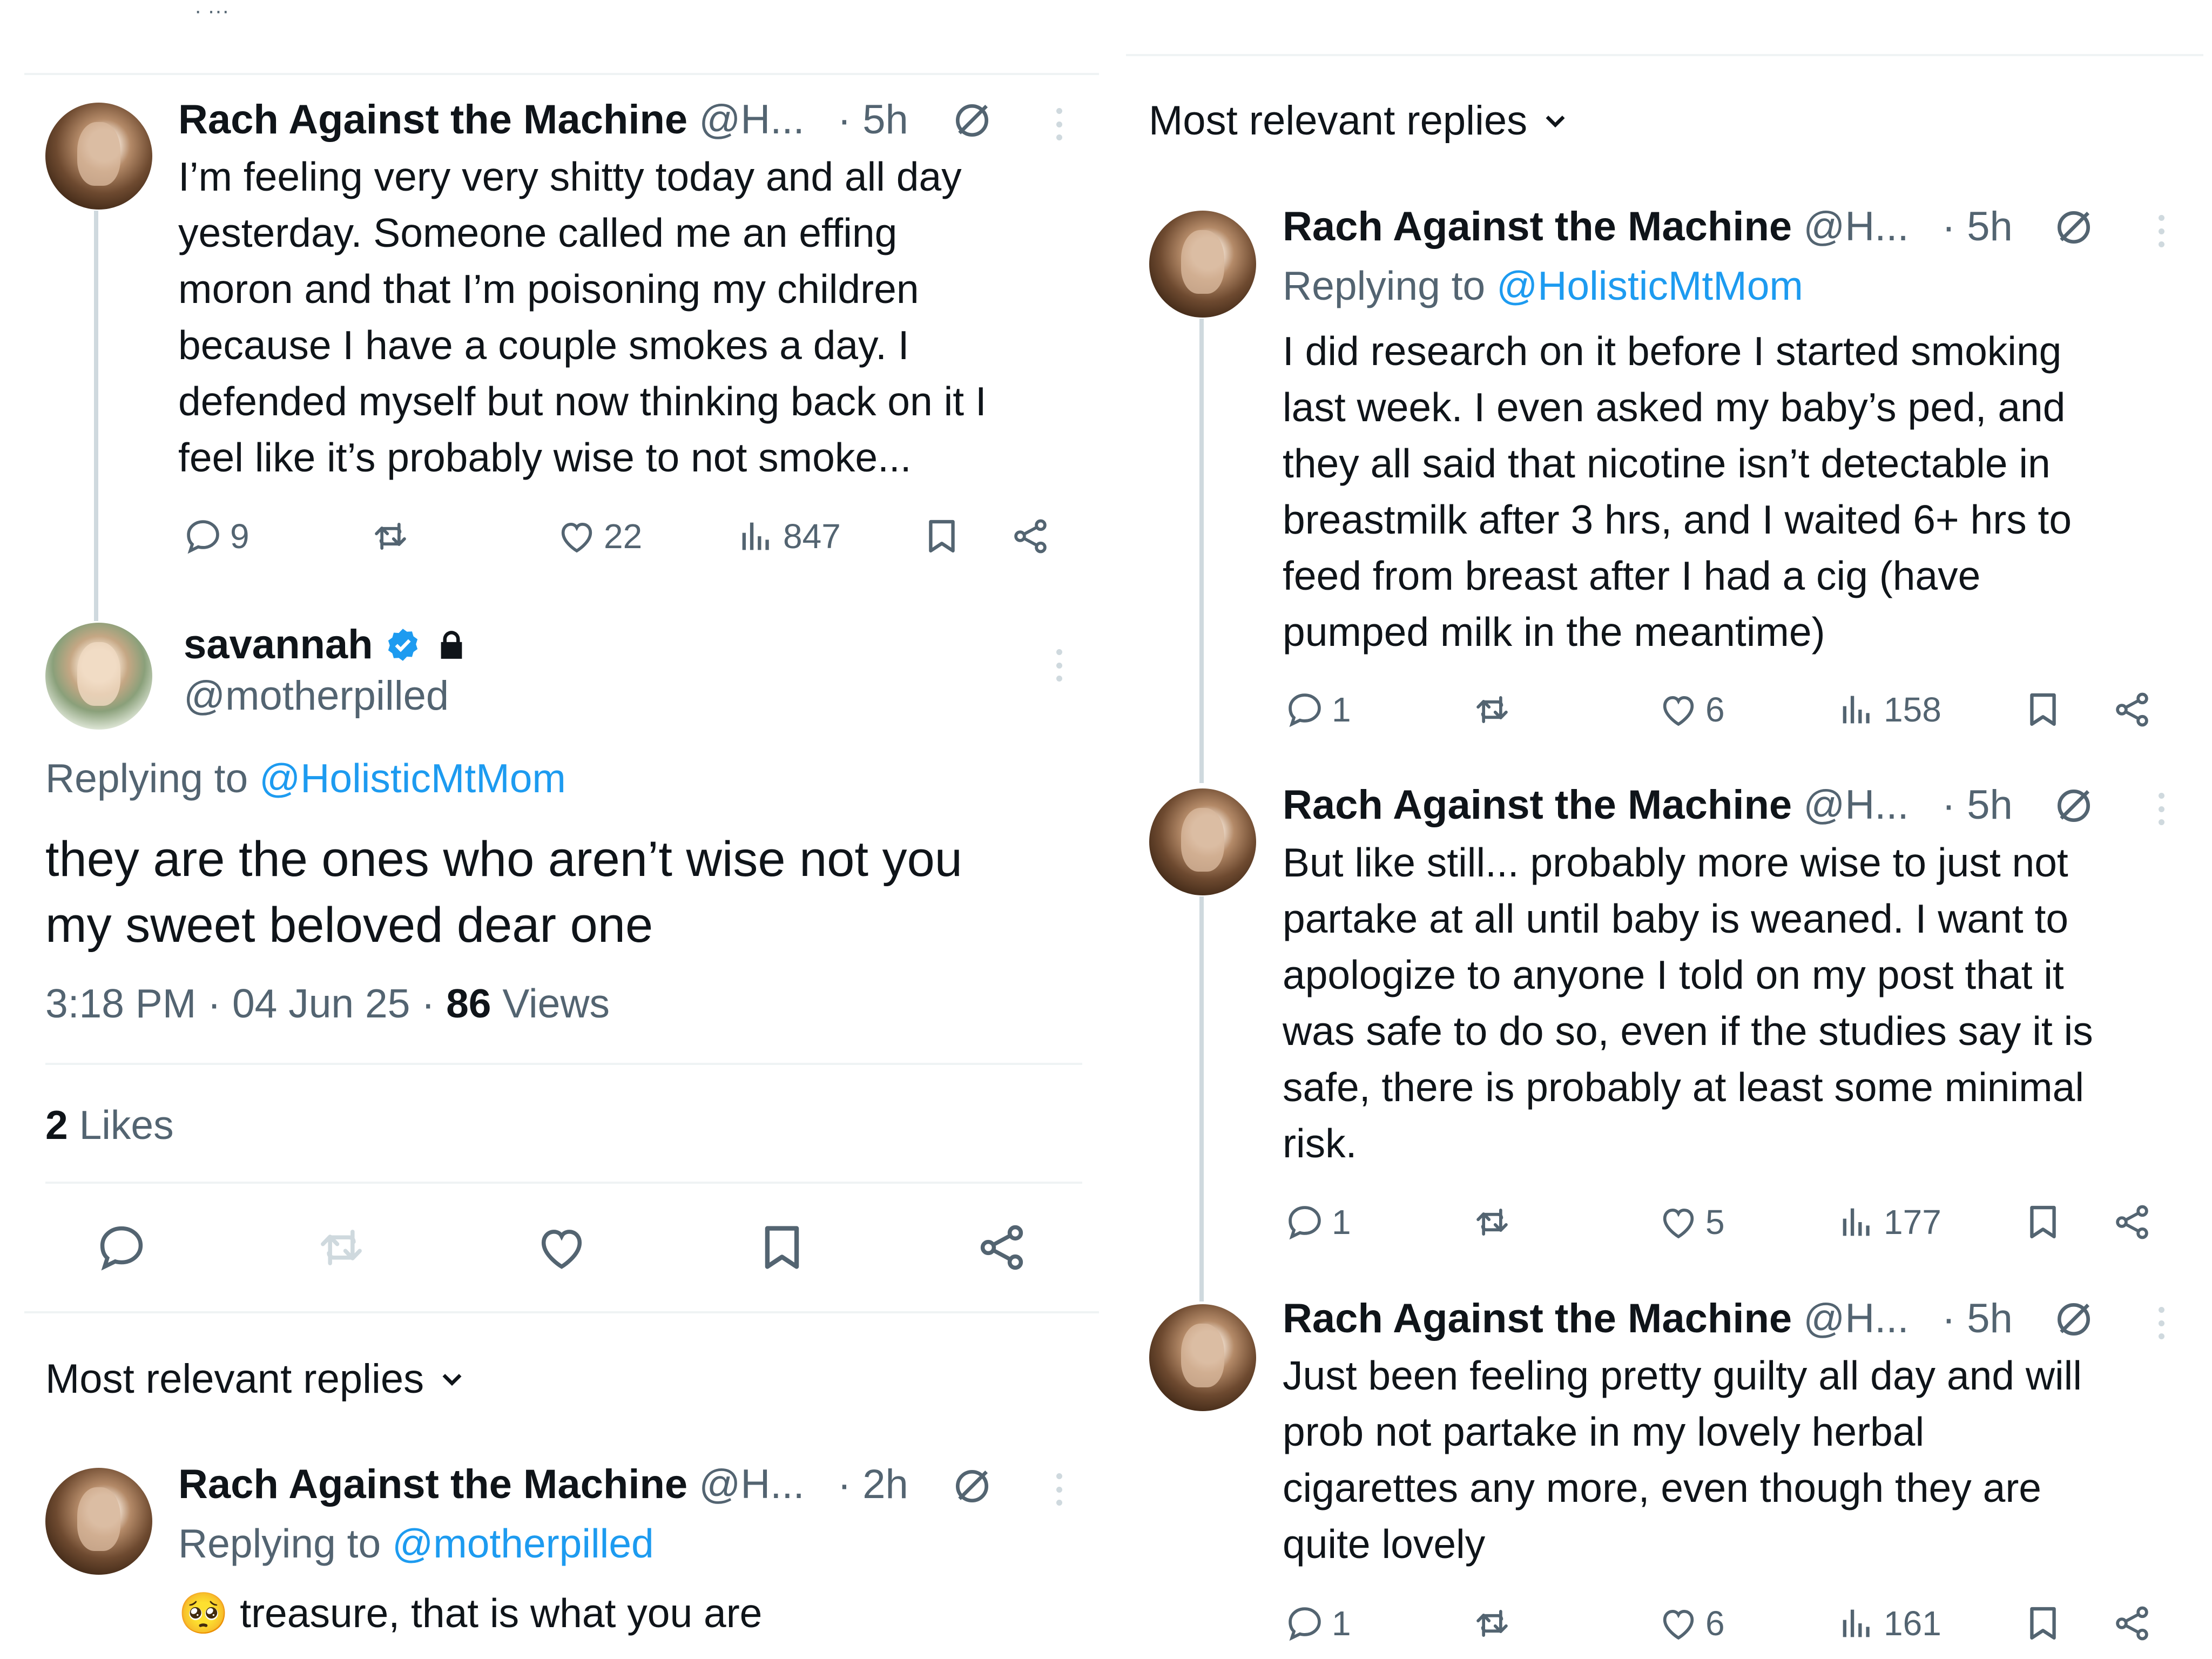 This screenshot has height=1659, width=2212. What do you see at coordinates (122, 1247) in the screenshot?
I see `reply-button` at bounding box center [122, 1247].